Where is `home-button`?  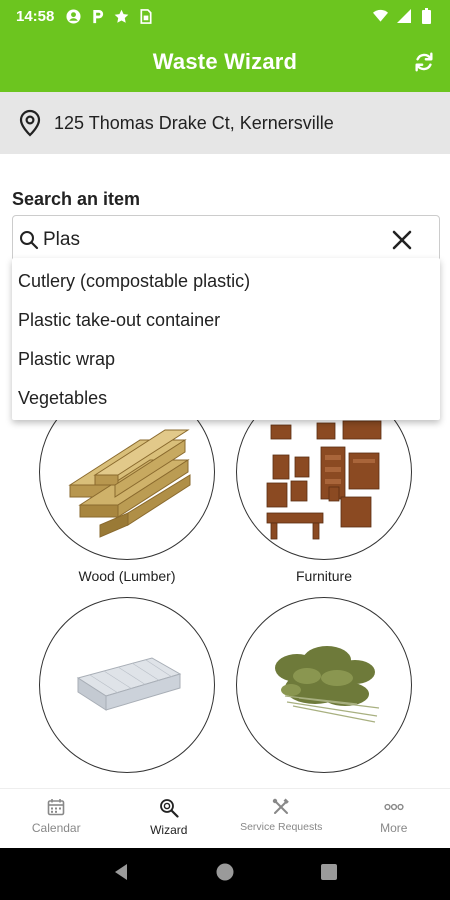
home-button is located at coordinates (225, 874).